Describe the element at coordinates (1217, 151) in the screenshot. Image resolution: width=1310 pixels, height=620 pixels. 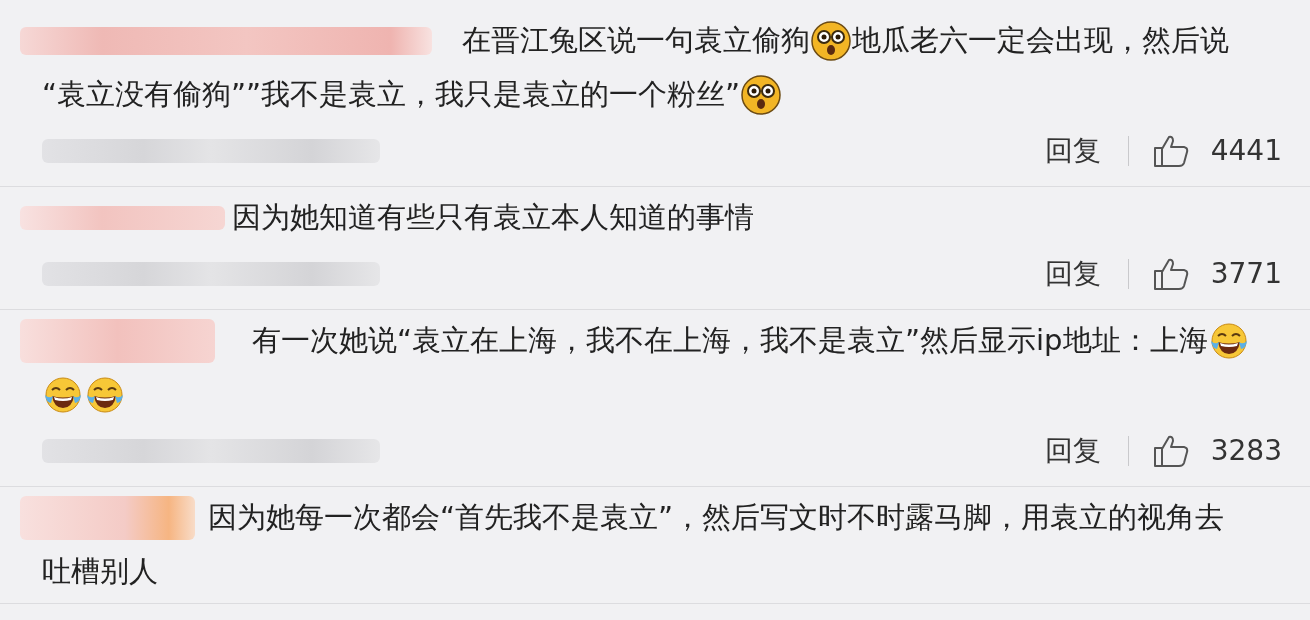
I see `like-button: 4441` at that location.